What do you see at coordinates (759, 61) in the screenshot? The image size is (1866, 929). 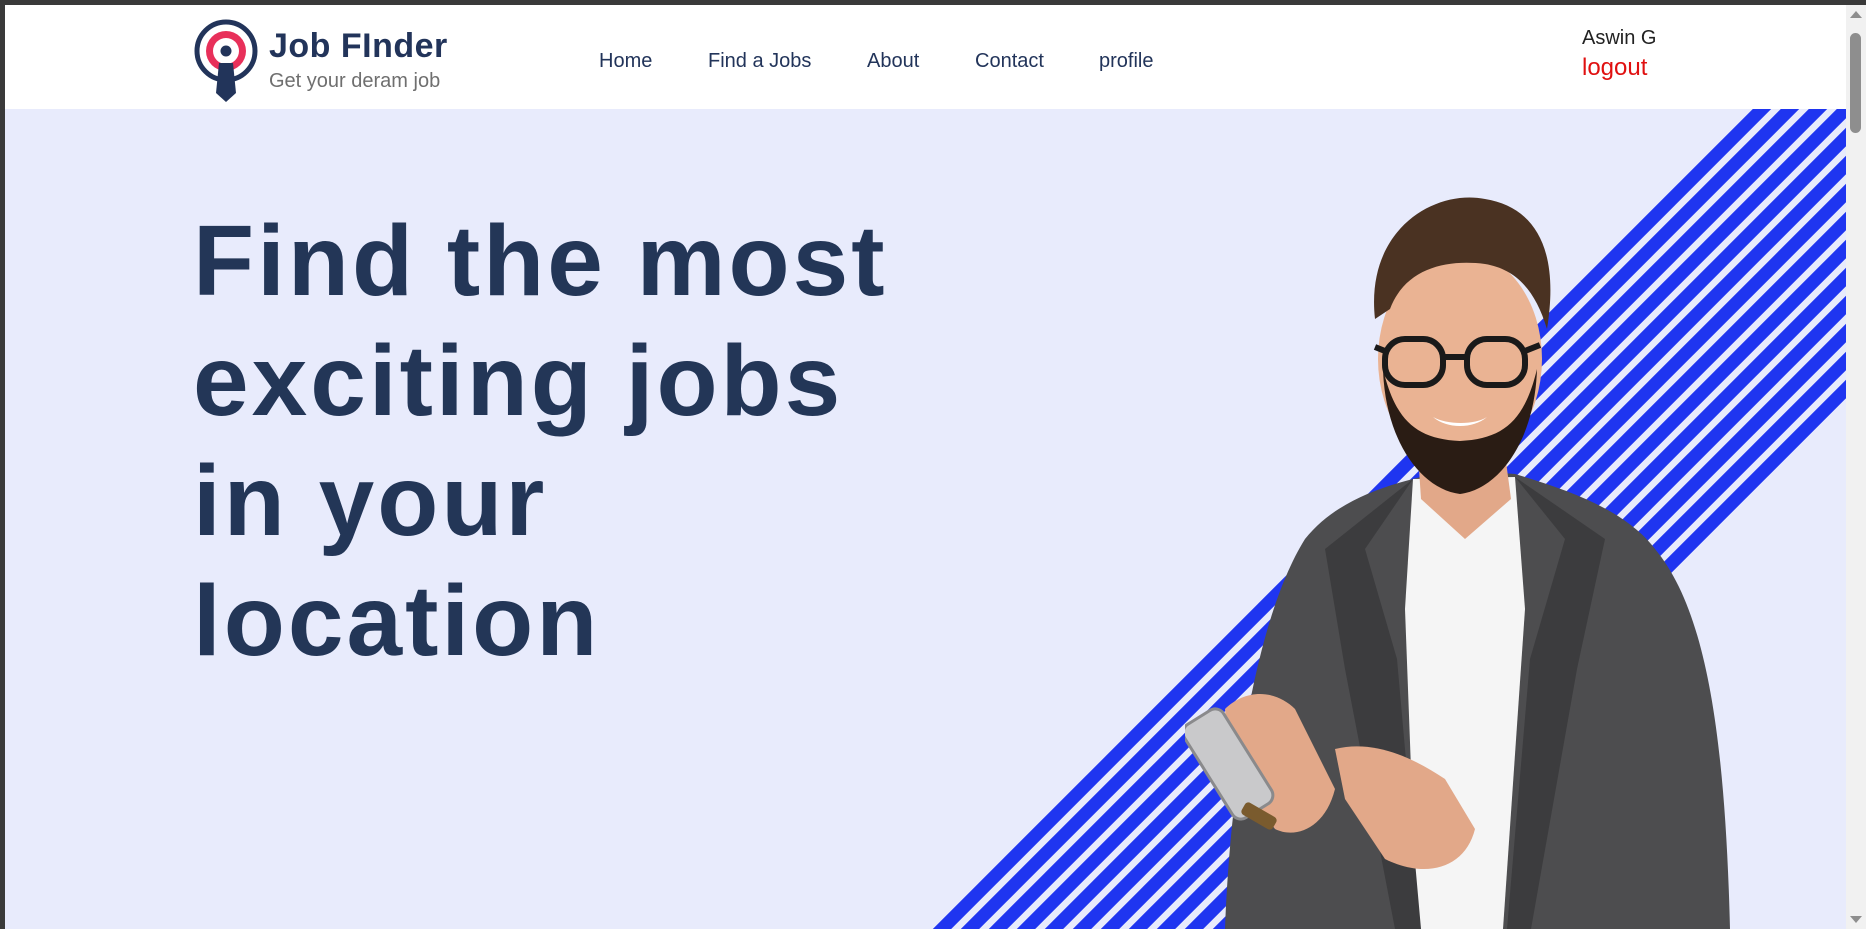 I see `nav-find-jobs: Find a Jobs` at bounding box center [759, 61].